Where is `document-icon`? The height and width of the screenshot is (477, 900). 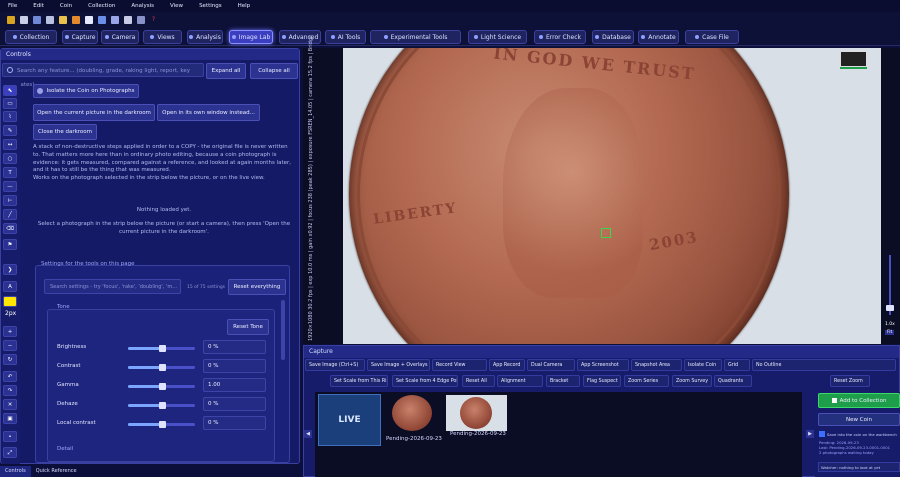
document-icon is located at coordinates (88, 20).